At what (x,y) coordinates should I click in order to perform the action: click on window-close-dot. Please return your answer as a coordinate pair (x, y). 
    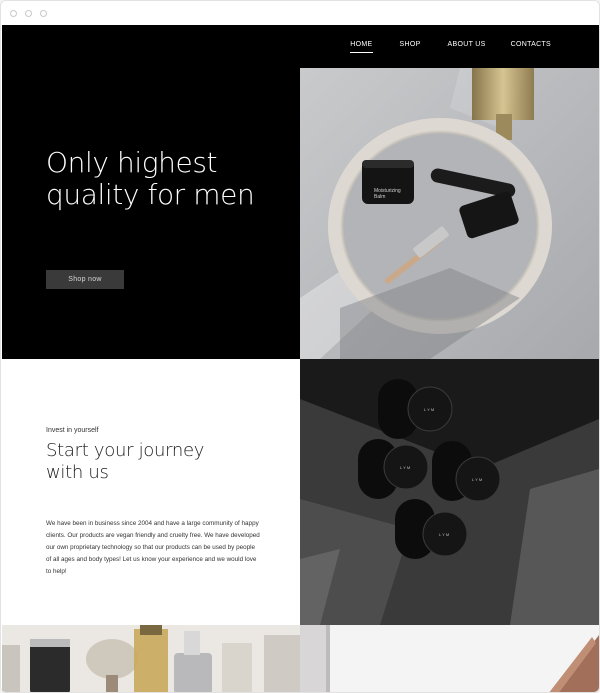
    Looking at the image, I should click on (13, 13).